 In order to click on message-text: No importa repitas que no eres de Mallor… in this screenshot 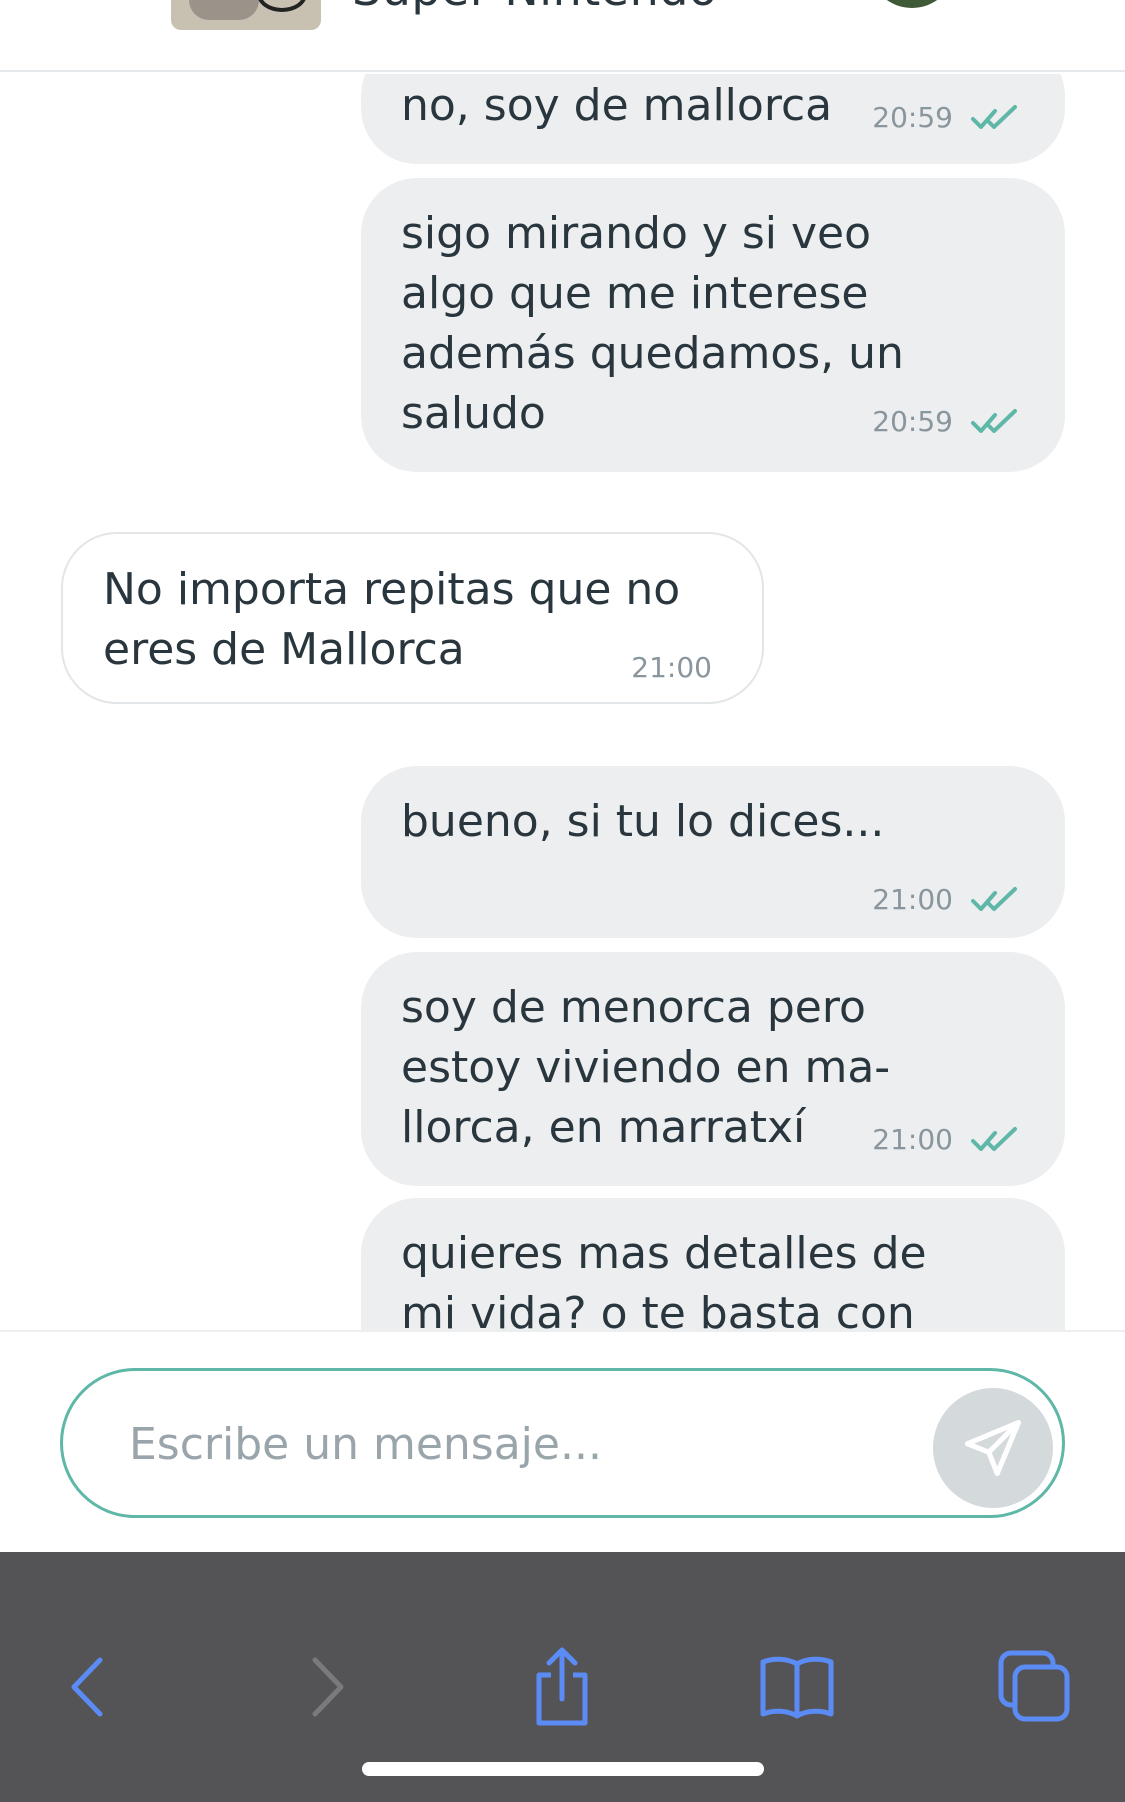, I will do `click(392, 619)`.